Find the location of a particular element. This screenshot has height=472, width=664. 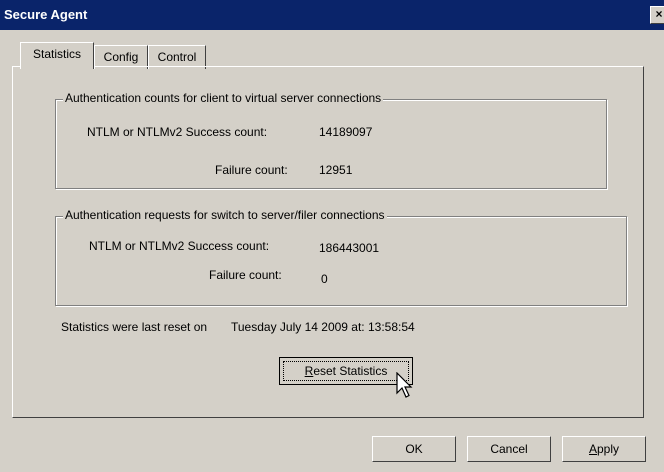

title-bar: Secure Agent × is located at coordinates (332, 15).